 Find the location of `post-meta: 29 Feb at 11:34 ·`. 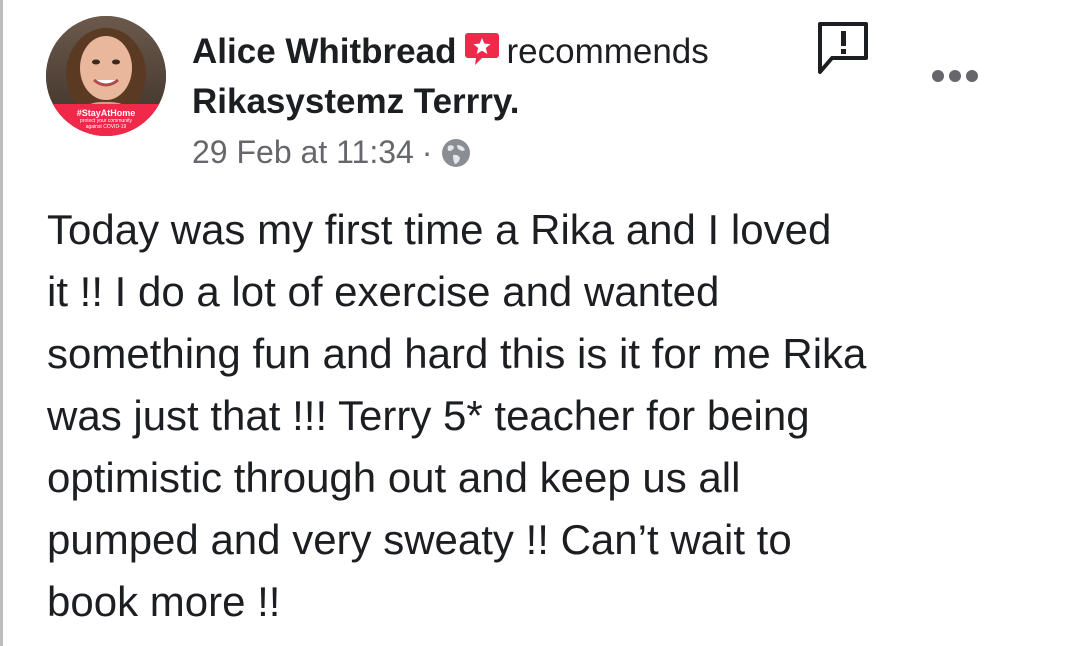

post-meta: 29 Feb at 11:34 · is located at coordinates (332, 155).